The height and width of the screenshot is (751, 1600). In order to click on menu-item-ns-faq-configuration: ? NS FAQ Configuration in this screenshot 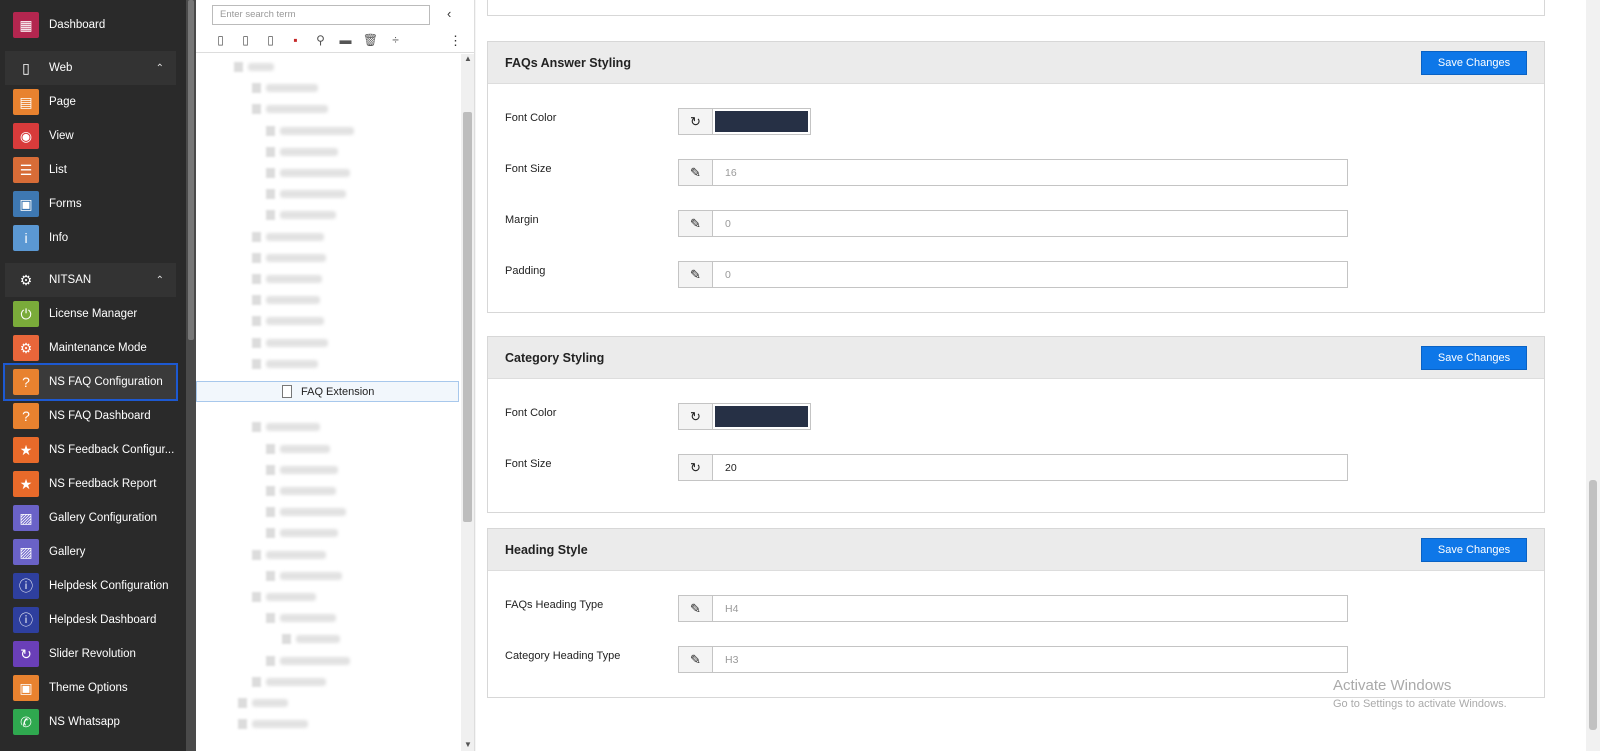, I will do `click(90, 382)`.